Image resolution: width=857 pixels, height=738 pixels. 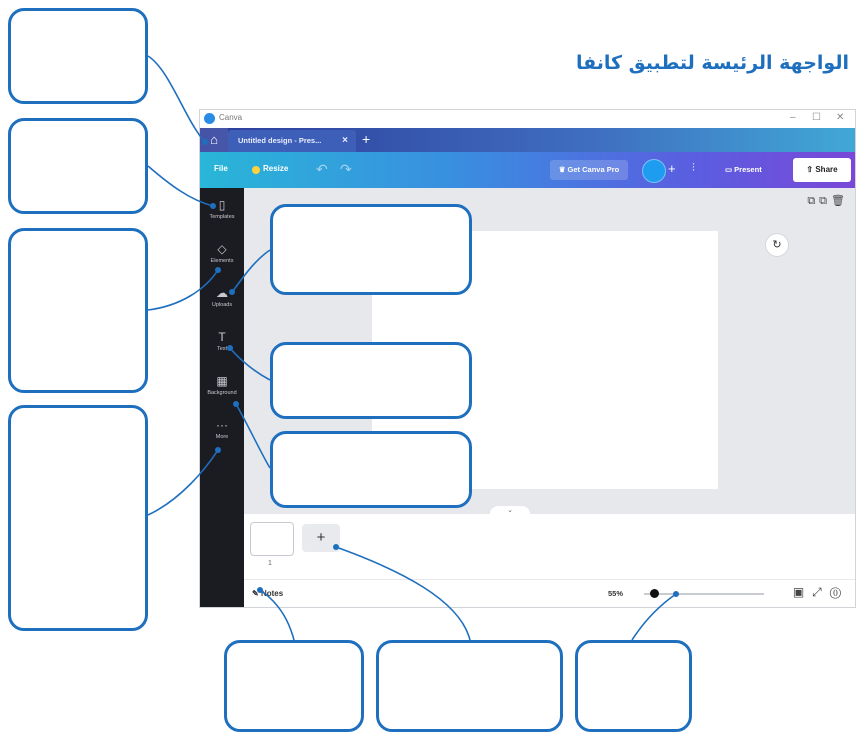 What do you see at coordinates (654, 617) in the screenshot?
I see `connector-zoom` at bounding box center [654, 617].